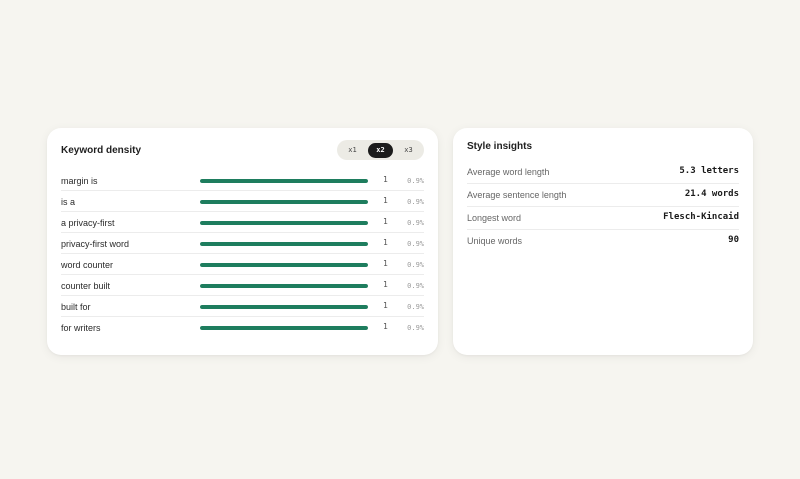 Image resolution: width=800 pixels, height=479 pixels. What do you see at coordinates (352, 150) in the screenshot?
I see `ngram-x1-button: x1` at bounding box center [352, 150].